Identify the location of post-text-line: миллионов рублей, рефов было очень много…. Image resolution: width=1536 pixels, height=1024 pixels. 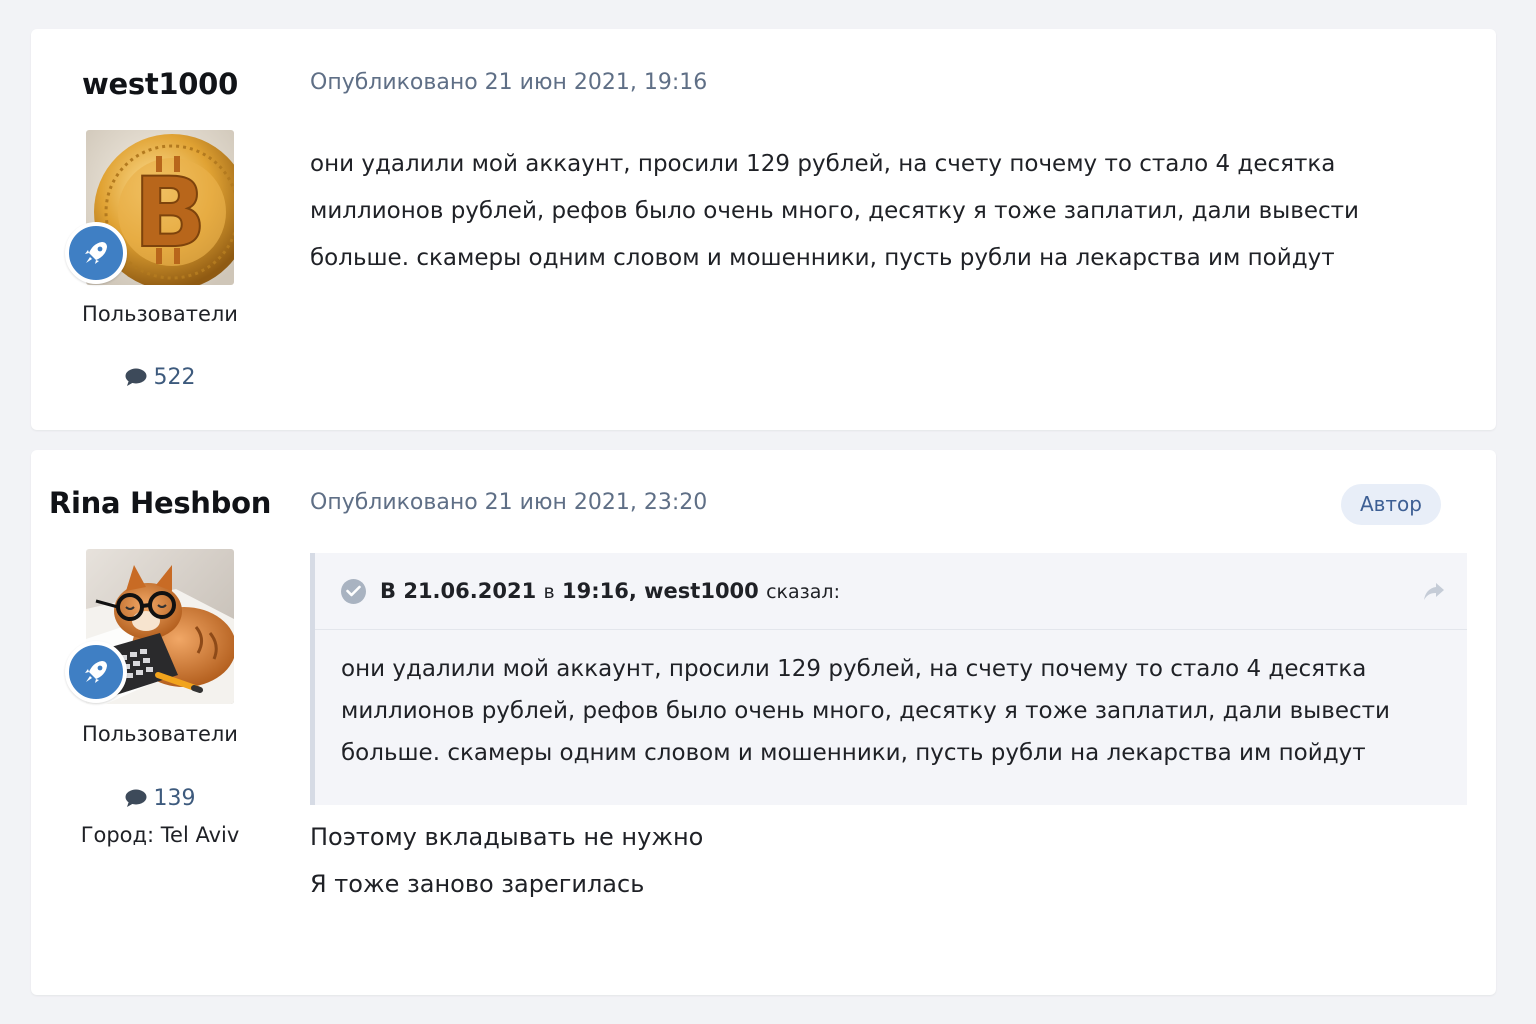
(834, 211).